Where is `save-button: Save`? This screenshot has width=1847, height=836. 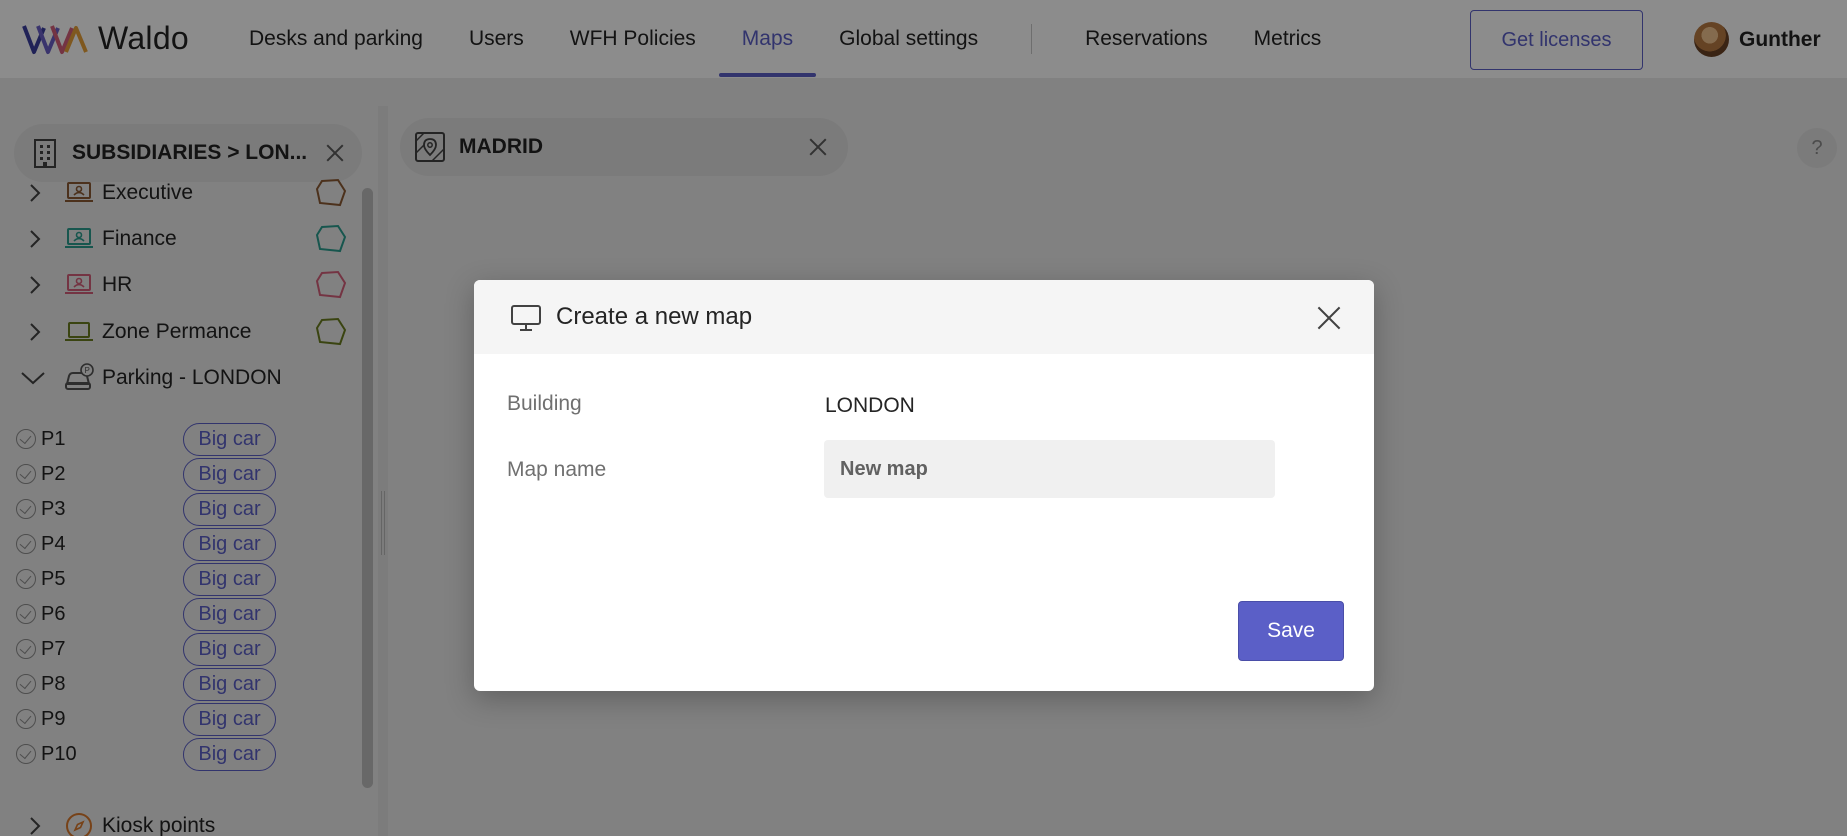
save-button: Save is located at coordinates (1291, 631).